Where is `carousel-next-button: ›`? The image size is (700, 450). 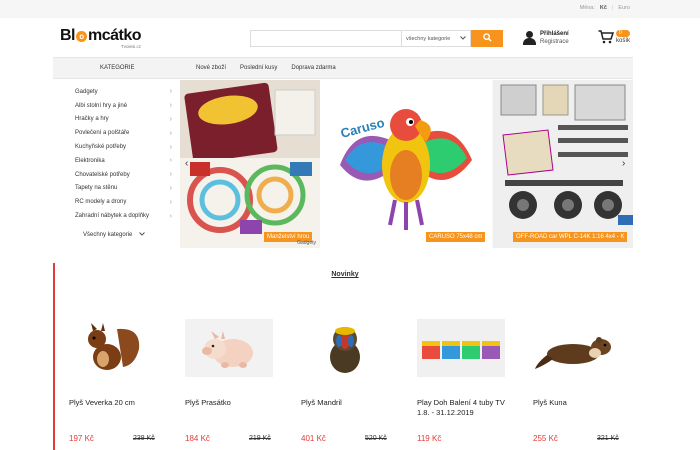 carousel-next-button: › is located at coordinates (623, 163).